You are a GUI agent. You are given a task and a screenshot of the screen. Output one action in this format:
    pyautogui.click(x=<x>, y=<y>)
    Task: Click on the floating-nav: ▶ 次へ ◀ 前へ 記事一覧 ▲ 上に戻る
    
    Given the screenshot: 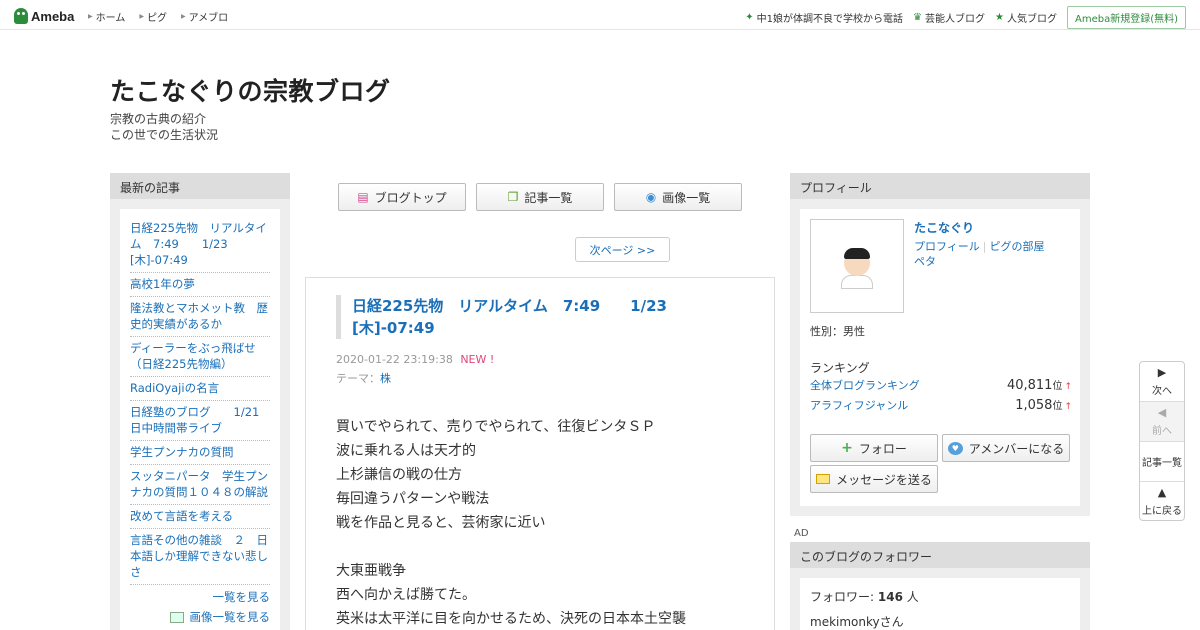 What is the action you would take?
    pyautogui.click(x=1162, y=441)
    